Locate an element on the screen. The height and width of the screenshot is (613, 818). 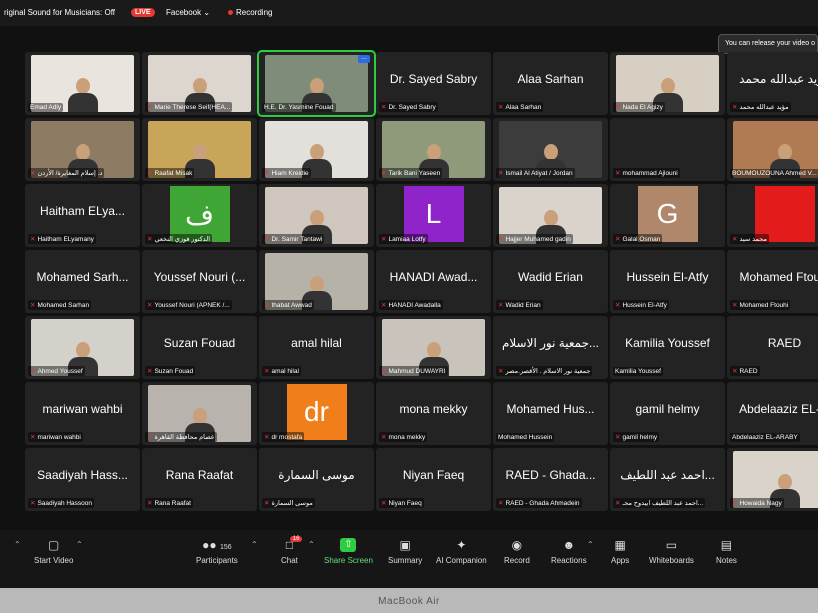
participant-name-caption: ✕ مؤيد عبدالله محمد is located at coordinates (760, 107).